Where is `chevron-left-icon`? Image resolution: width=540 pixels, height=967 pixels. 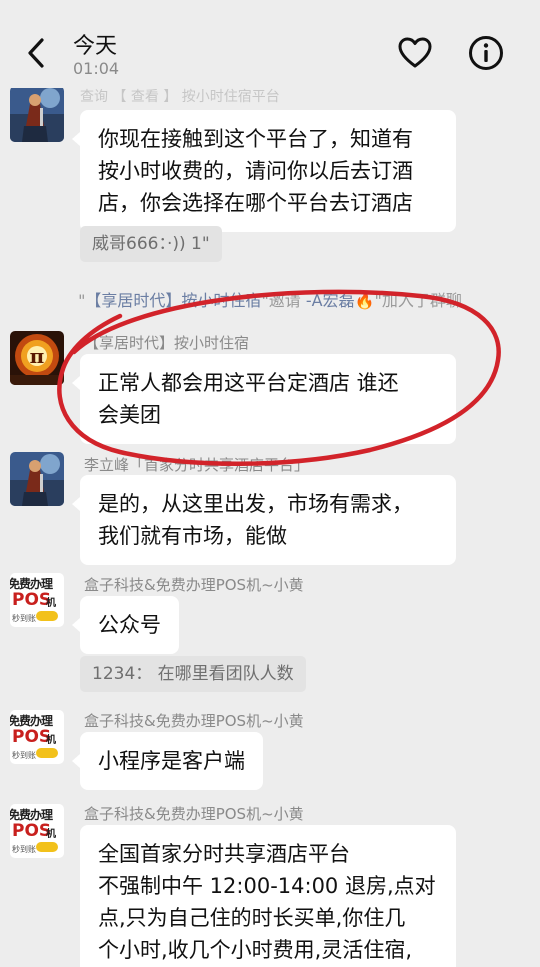
chevron-left-icon is located at coordinates (37, 53).